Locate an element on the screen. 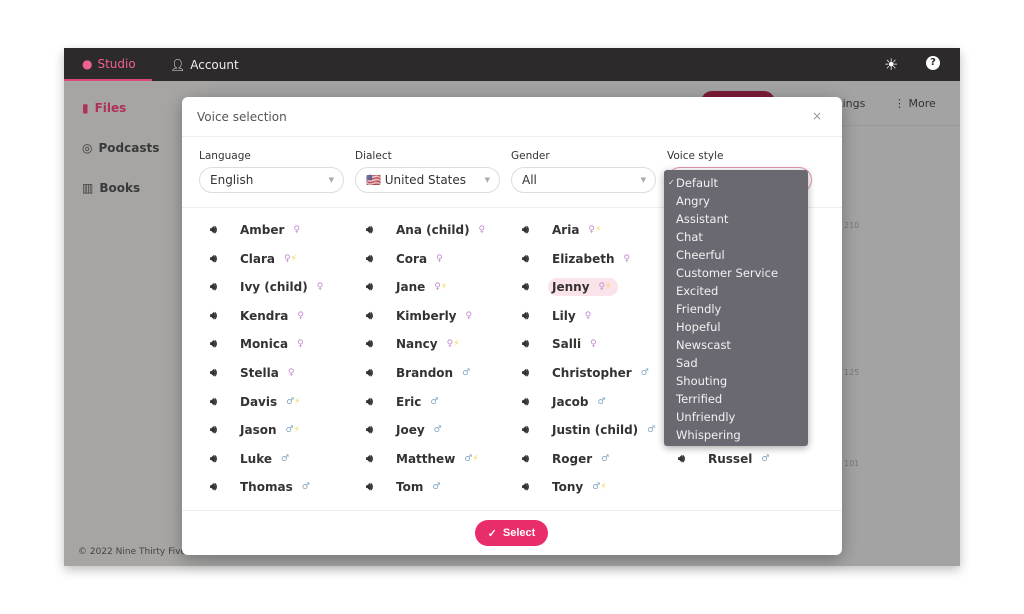 The height and width of the screenshot is (614, 1024). voice-item: 🔊︎ Lily ♀ is located at coordinates (559, 316).